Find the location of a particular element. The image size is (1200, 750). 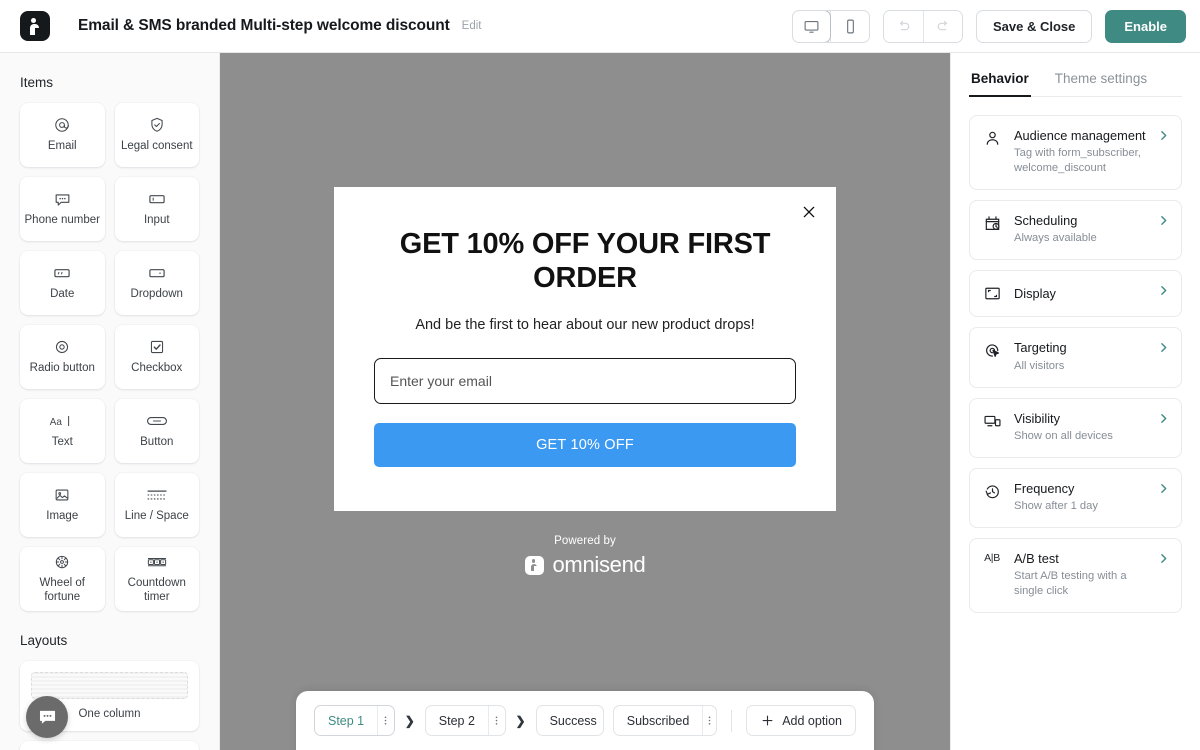

popup-close-button is located at coordinates (809, 212).